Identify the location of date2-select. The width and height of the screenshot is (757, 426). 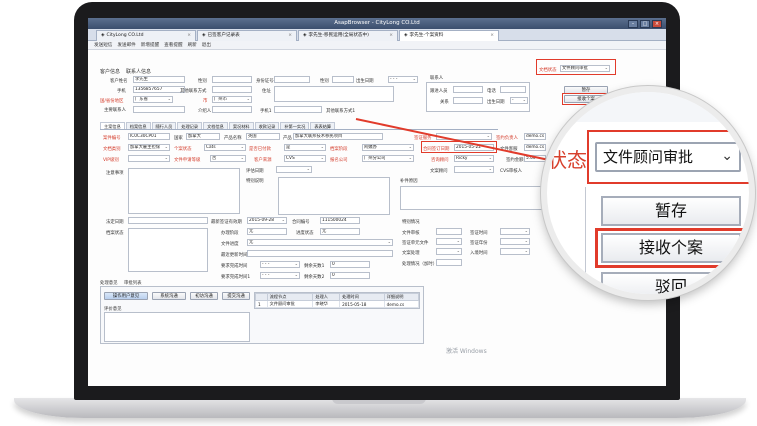
(515, 241).